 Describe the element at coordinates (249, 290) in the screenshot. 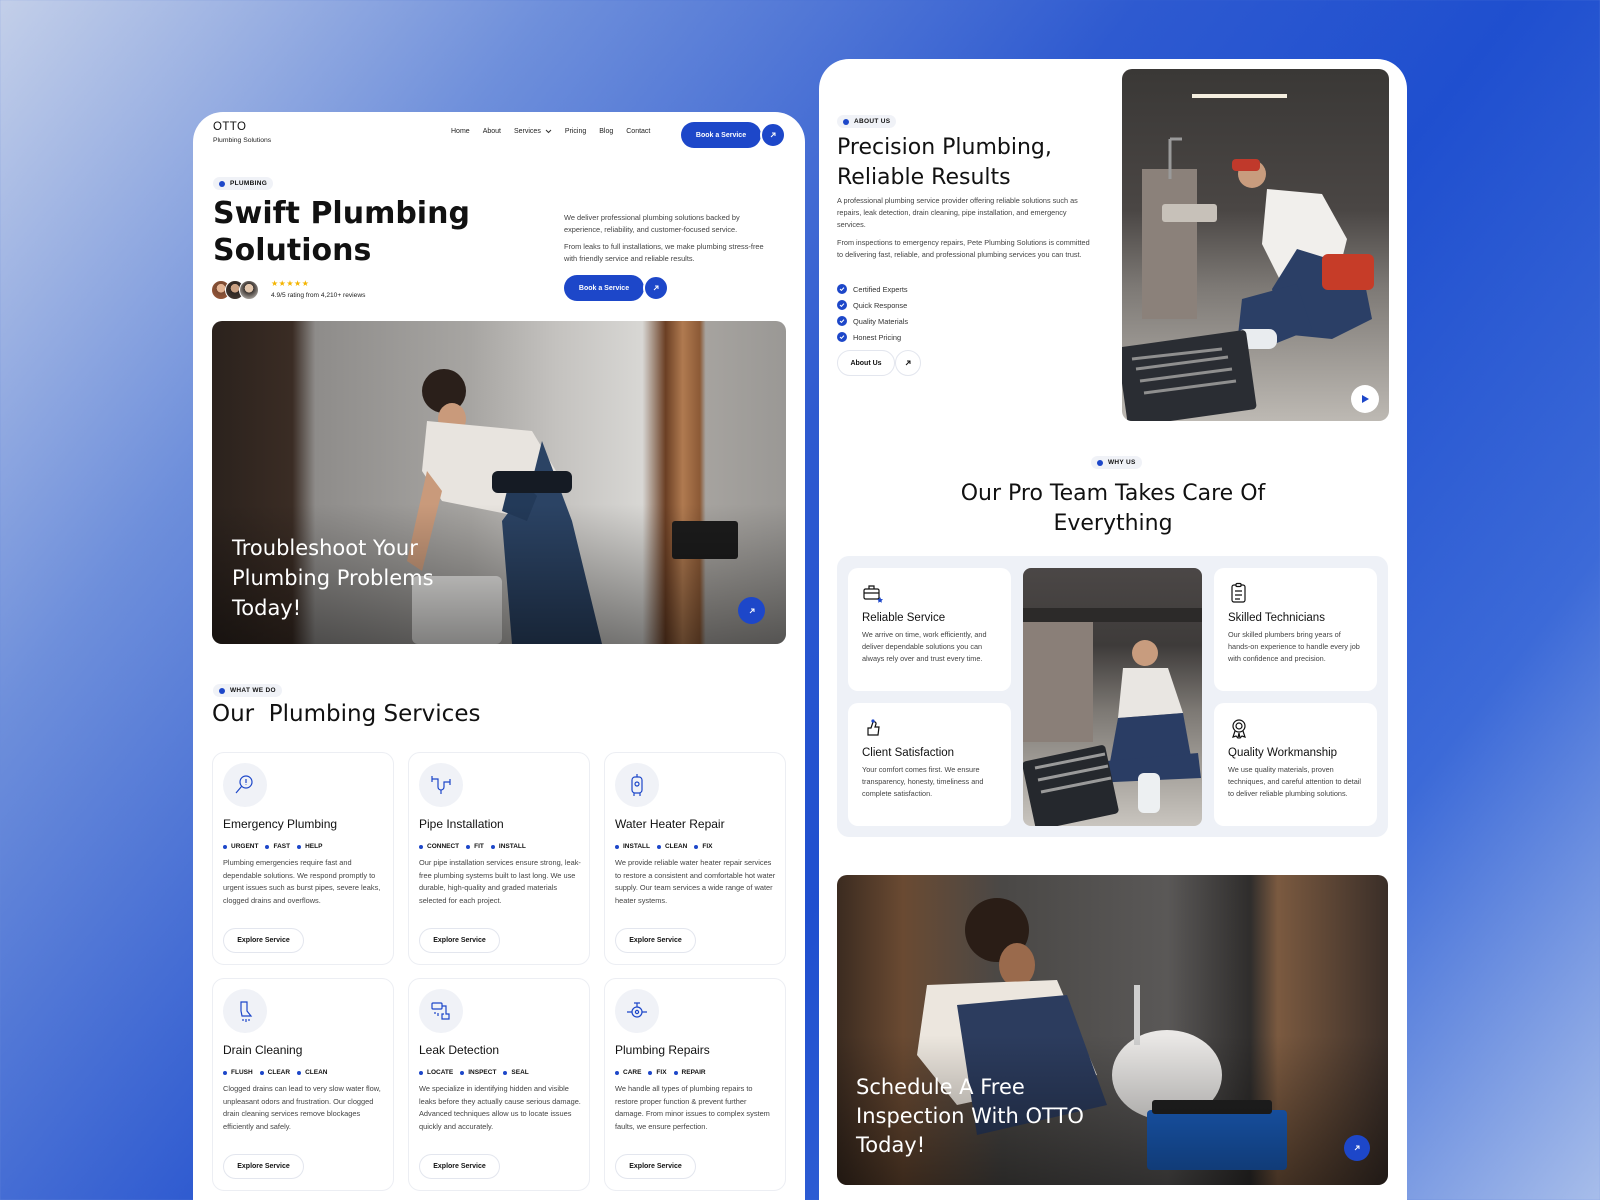

I see `avatar` at that location.